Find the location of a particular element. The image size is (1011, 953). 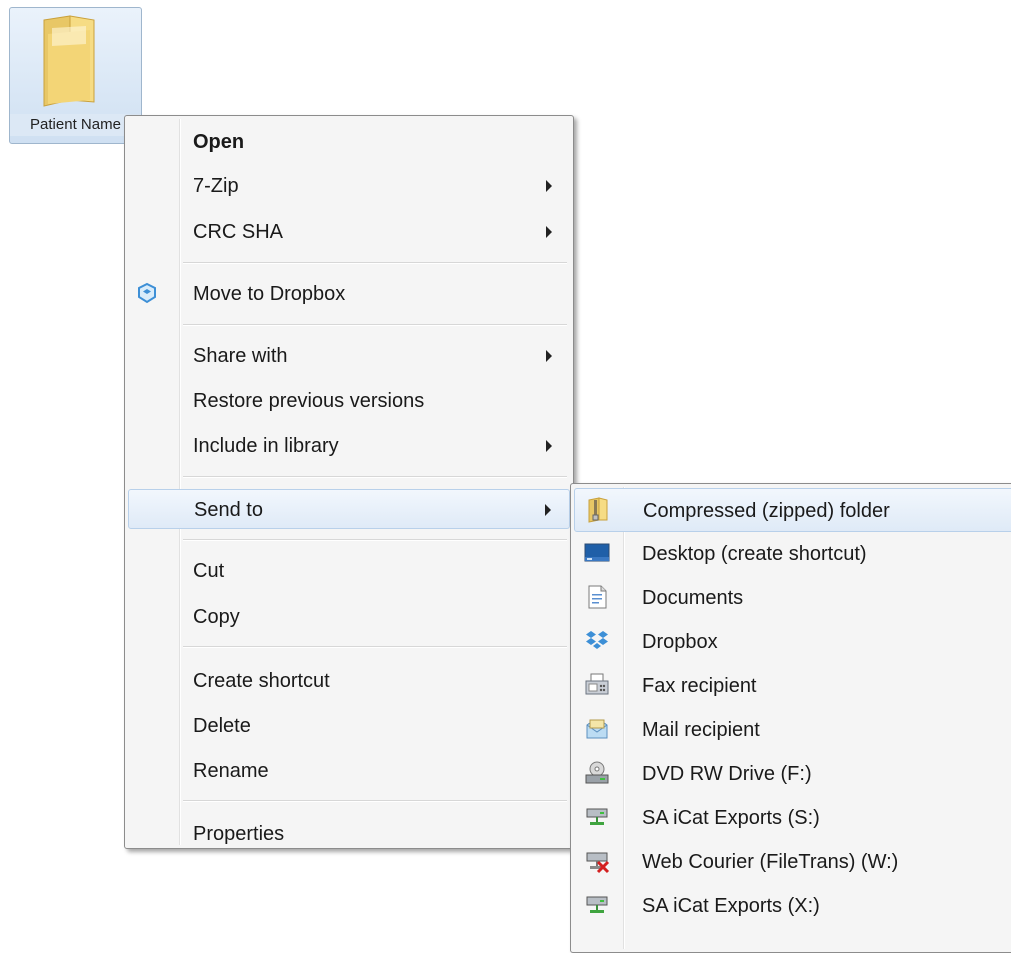

menu-item-properties: Properties is located at coordinates (349, 834).